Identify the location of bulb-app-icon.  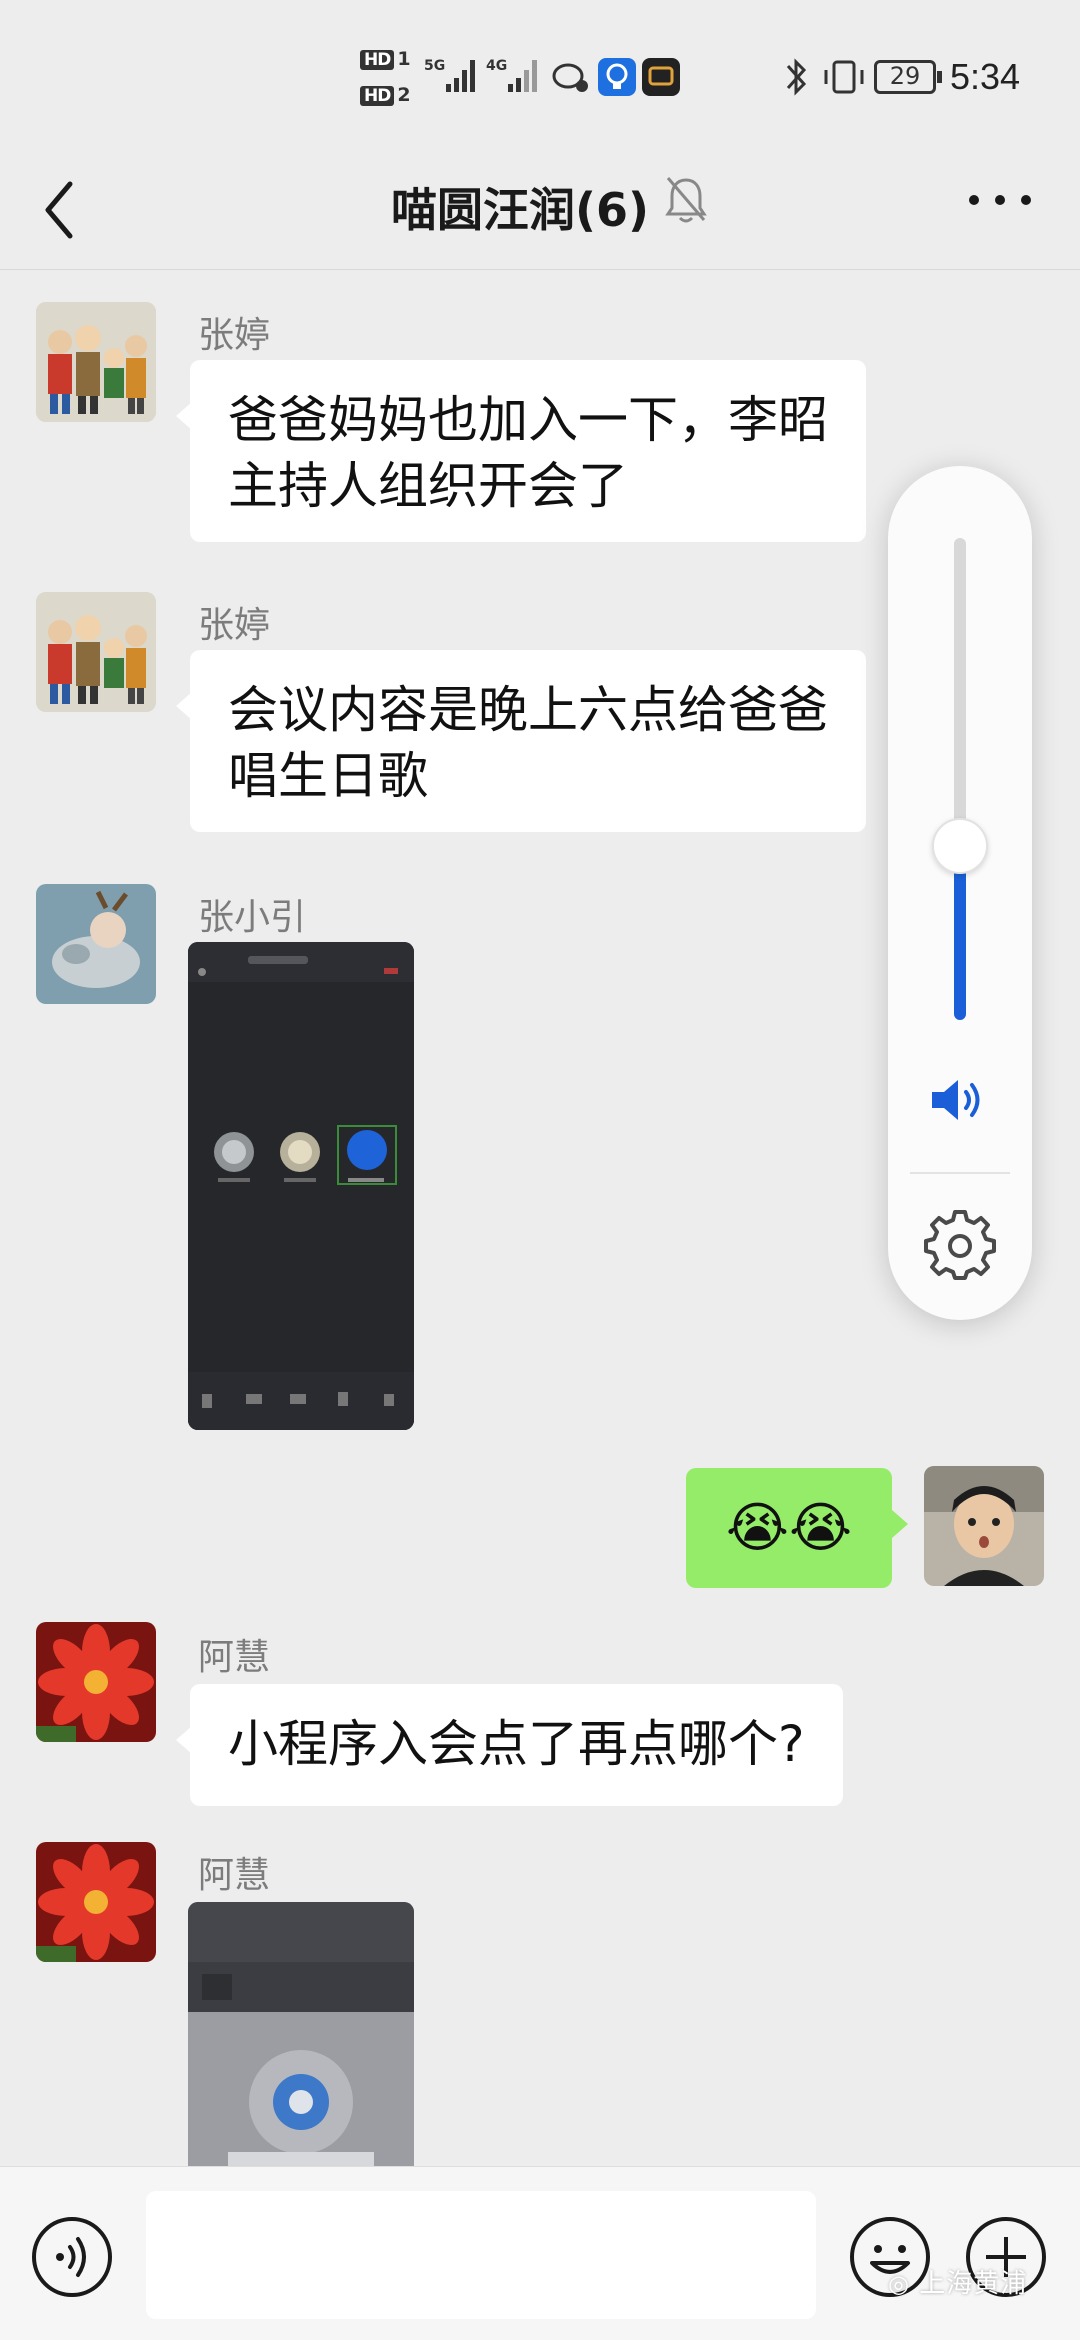
(617, 77).